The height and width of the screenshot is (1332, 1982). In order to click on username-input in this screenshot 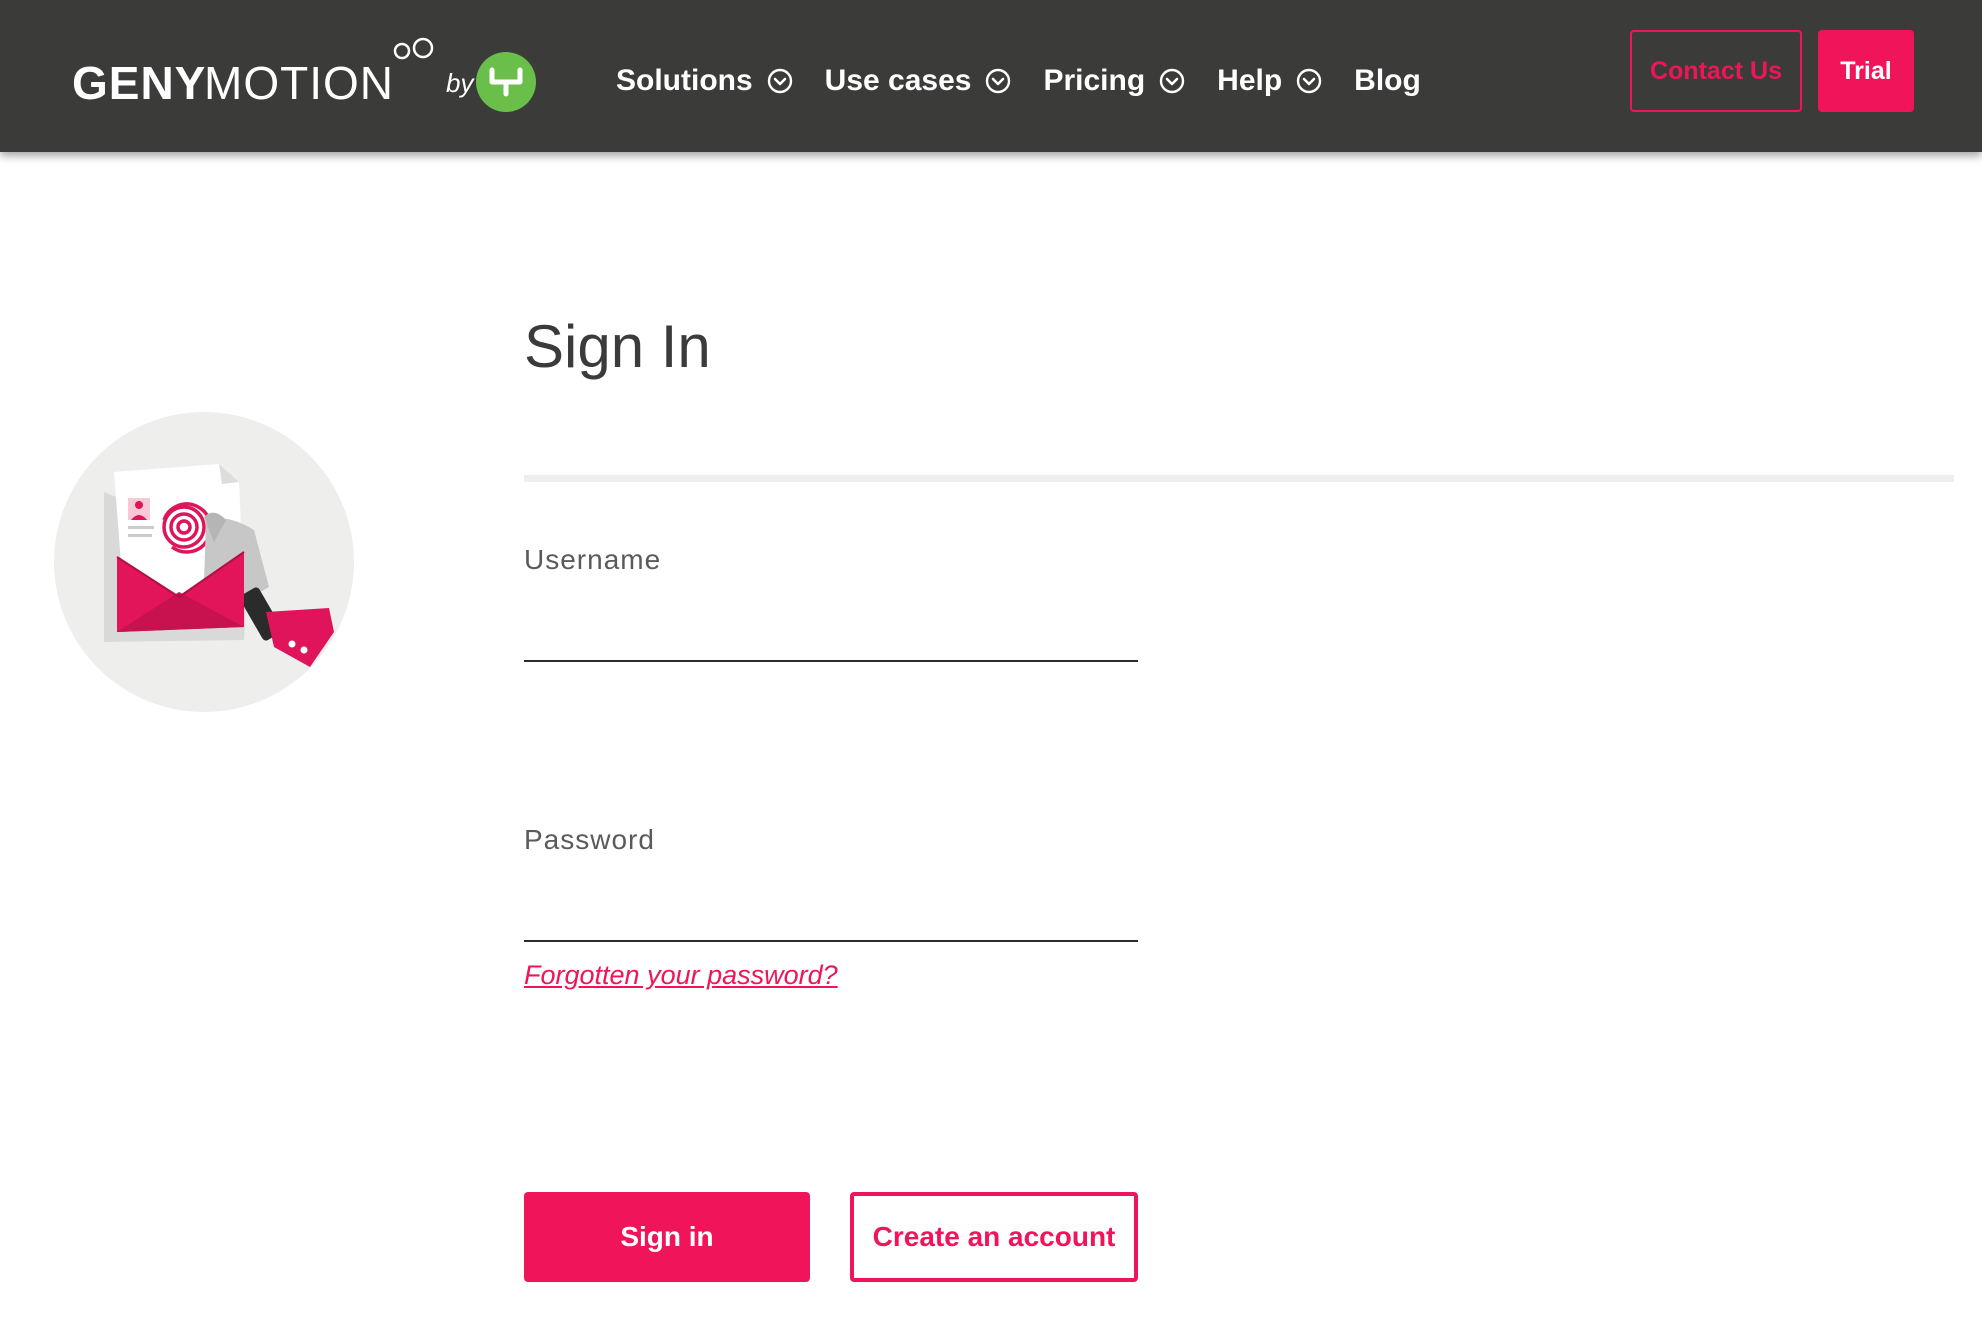, I will do `click(831, 632)`.